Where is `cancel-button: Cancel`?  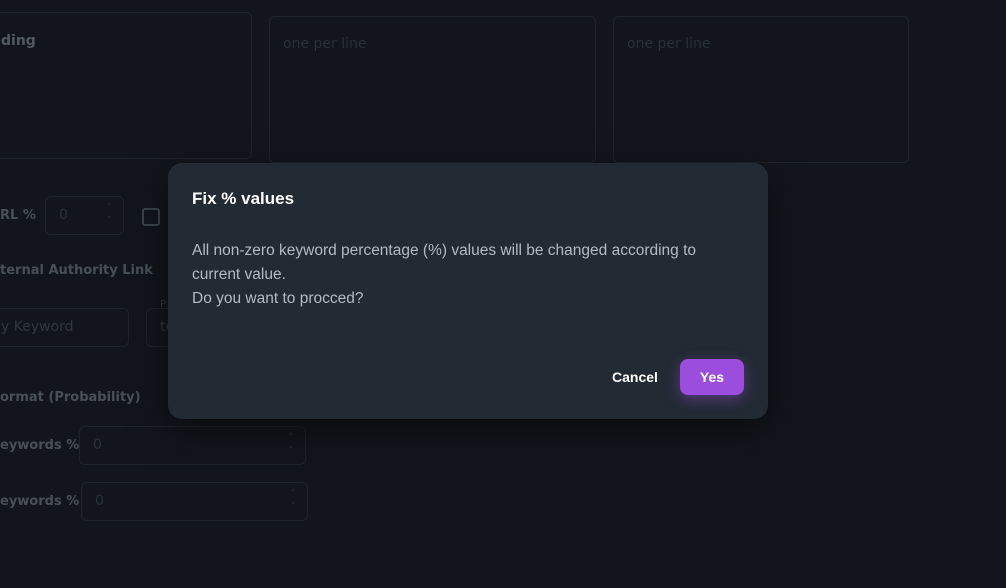
cancel-button: Cancel is located at coordinates (635, 377).